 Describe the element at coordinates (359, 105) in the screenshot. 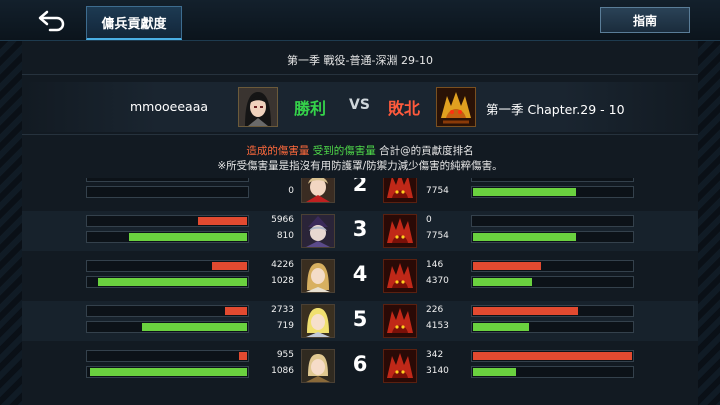

I see `versus-label: VS` at that location.